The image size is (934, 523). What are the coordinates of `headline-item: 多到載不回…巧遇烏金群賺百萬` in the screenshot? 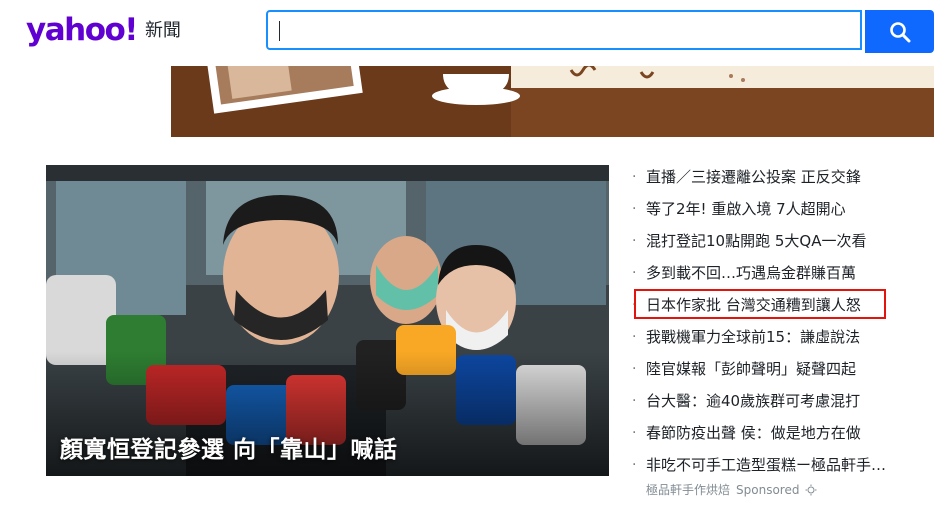 It's located at (777, 276).